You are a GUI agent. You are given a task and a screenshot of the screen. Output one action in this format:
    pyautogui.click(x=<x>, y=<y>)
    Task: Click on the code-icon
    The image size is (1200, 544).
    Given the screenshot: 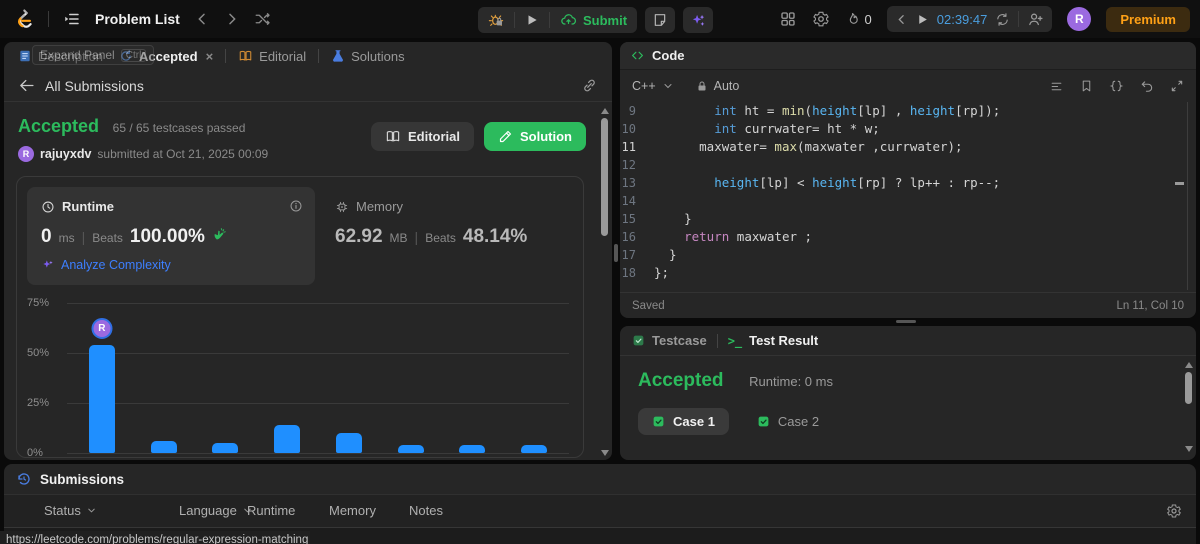 What is the action you would take?
    pyautogui.click(x=637, y=55)
    